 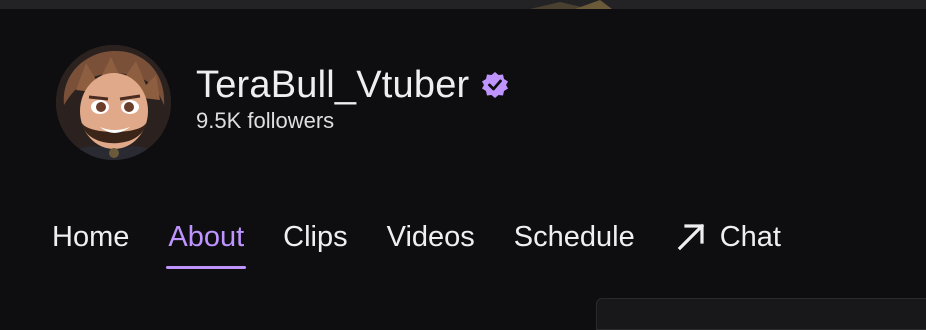 I want to click on tab-clips: Clips, so click(x=315, y=237).